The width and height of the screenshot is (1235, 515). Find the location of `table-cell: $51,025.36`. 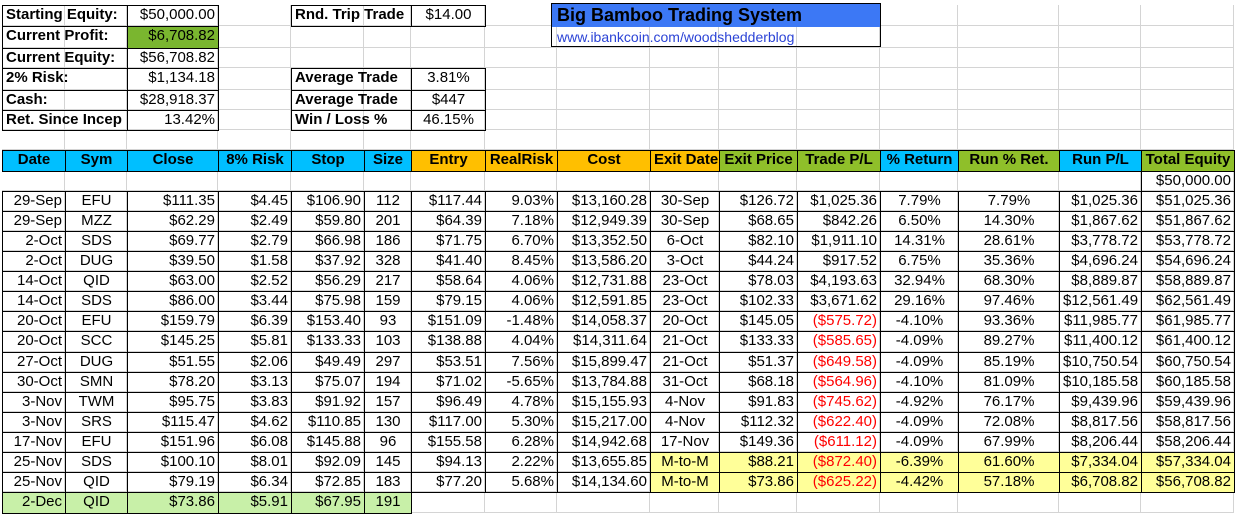

table-cell: $51,025.36 is located at coordinates (1188, 201).